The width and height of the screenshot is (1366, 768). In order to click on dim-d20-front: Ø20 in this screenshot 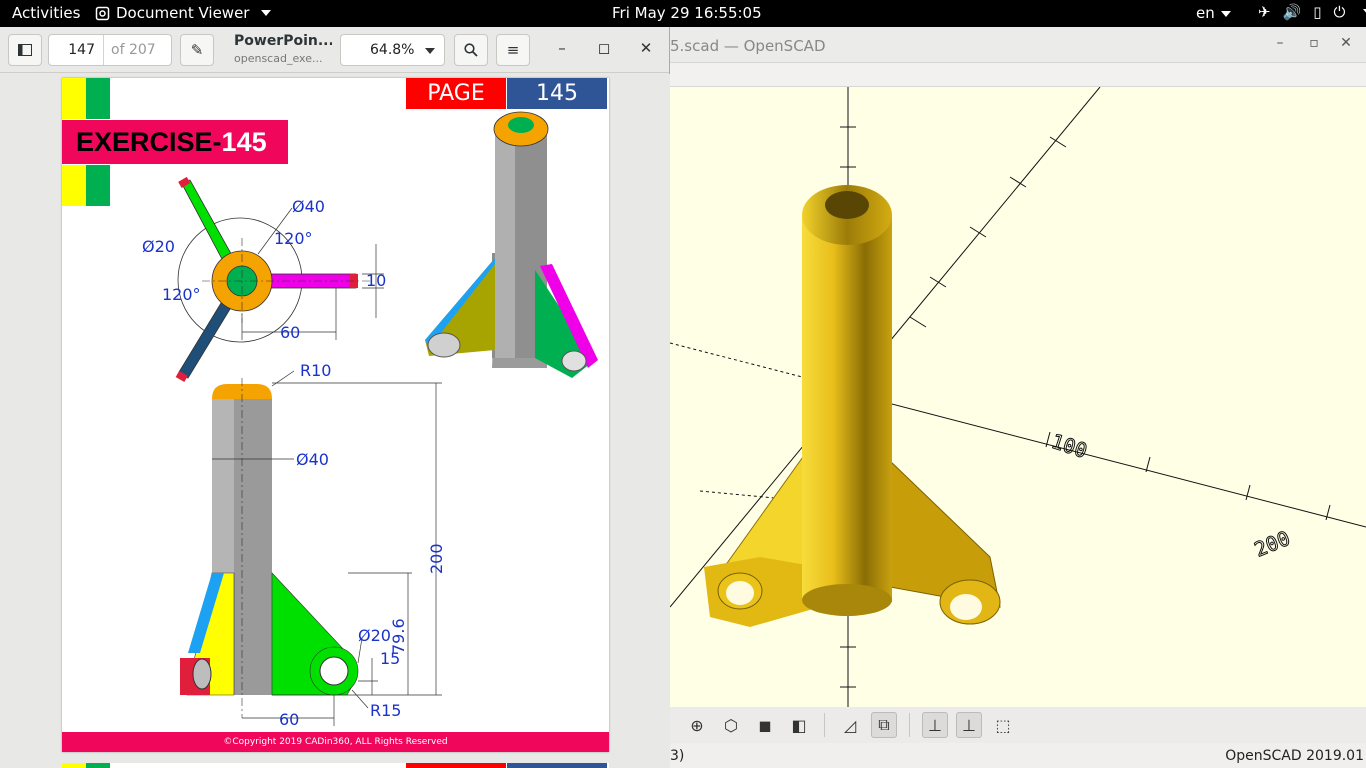, I will do `click(374, 635)`.